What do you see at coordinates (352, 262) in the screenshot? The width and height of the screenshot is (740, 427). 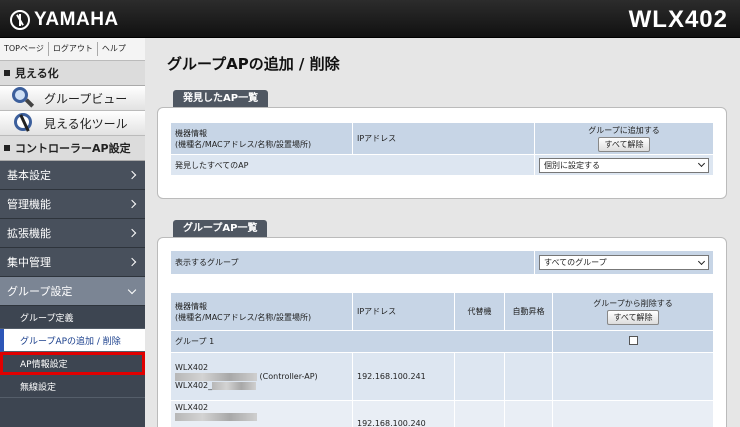 I see `show-group-label: 表示するグループ` at bounding box center [352, 262].